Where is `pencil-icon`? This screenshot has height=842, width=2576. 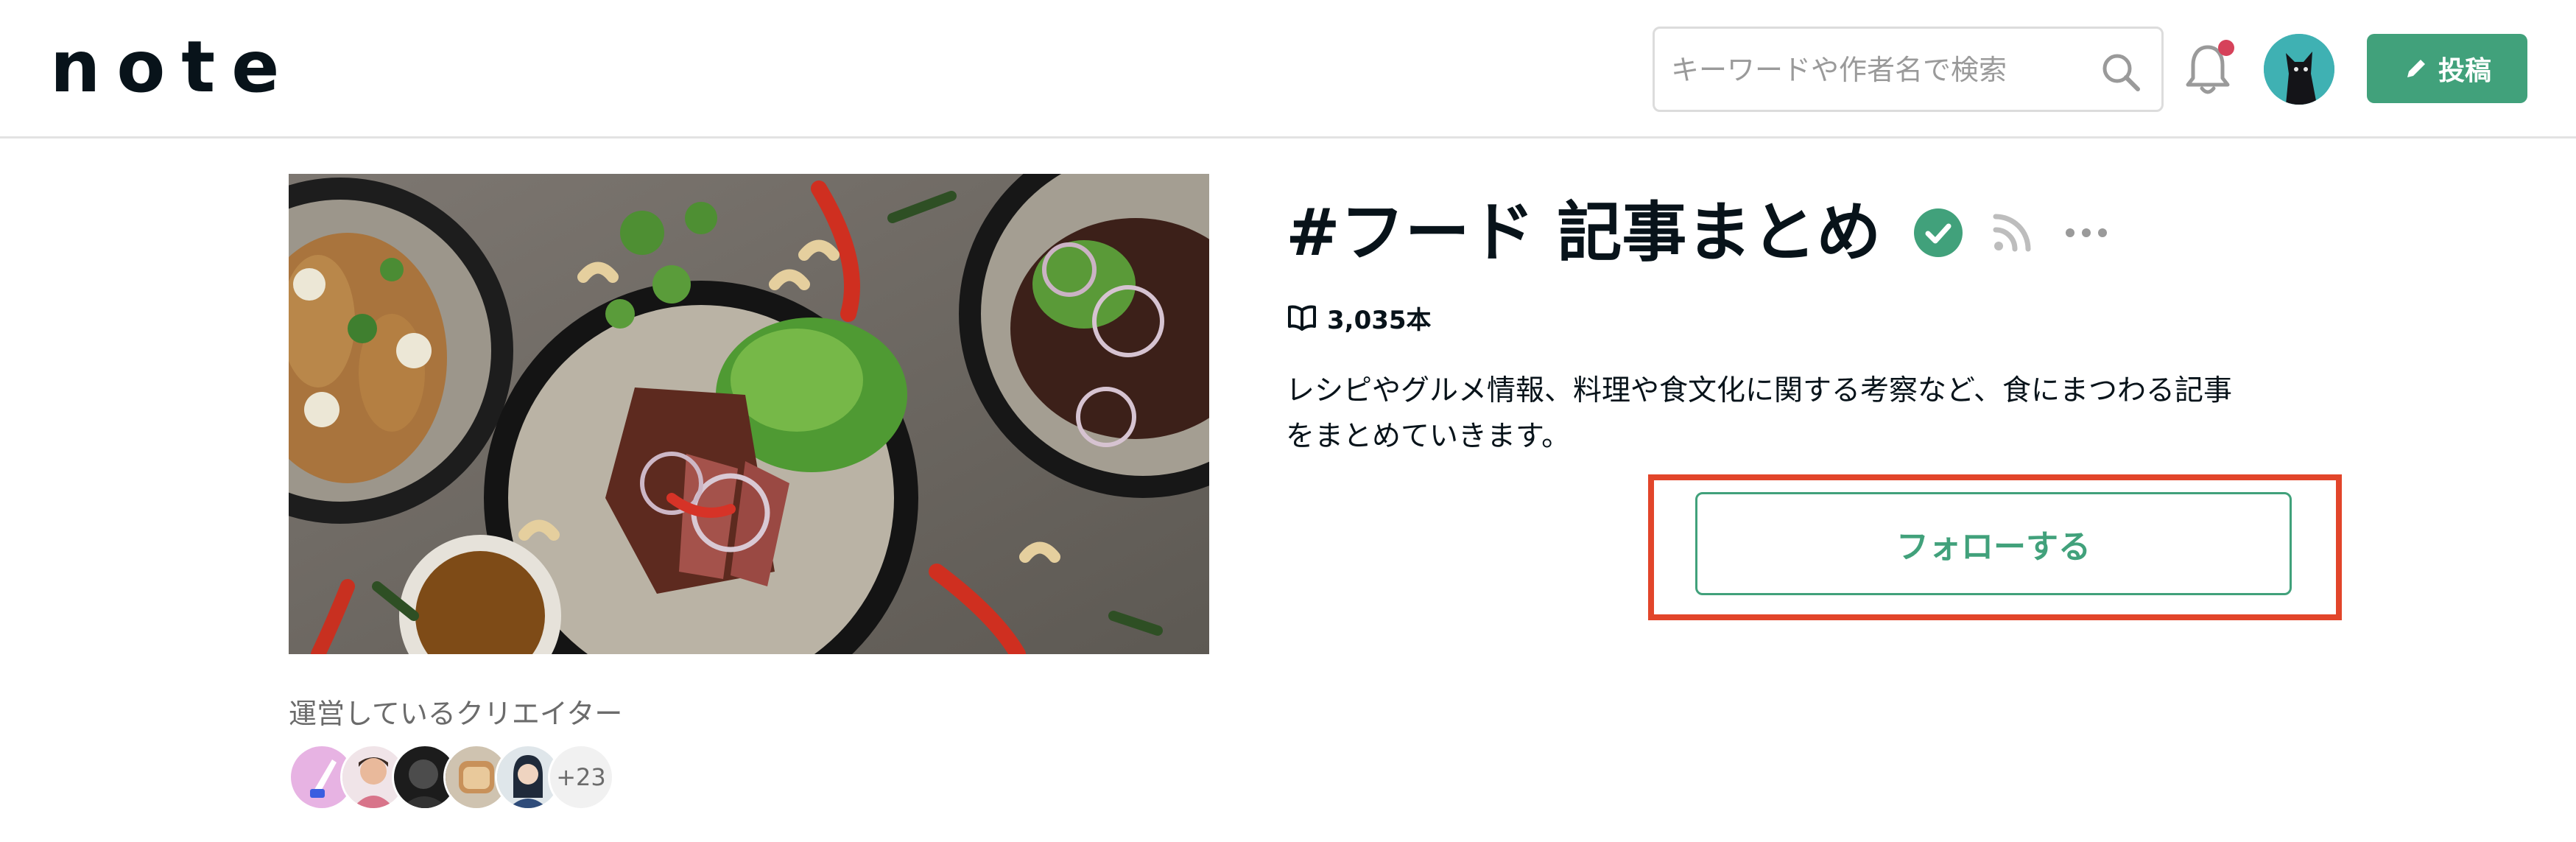
pencil-icon is located at coordinates (2416, 68).